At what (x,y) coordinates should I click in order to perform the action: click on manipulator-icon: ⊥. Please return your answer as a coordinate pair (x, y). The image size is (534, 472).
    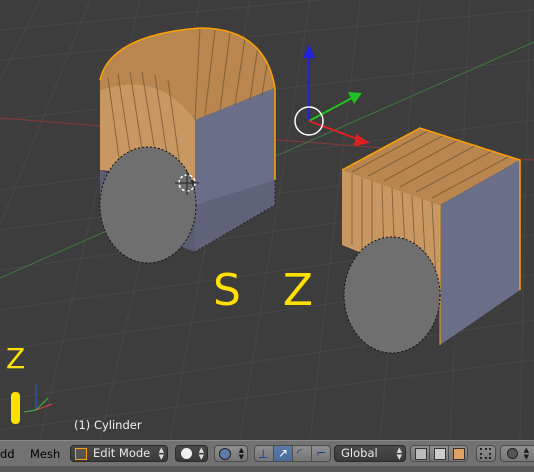
    Looking at the image, I should click on (263, 454).